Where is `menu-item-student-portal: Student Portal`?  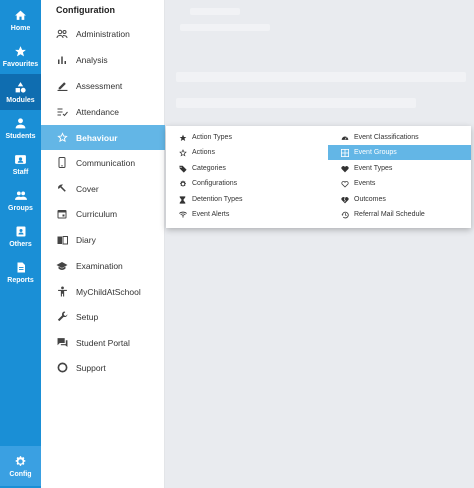
menu-item-student-portal: Student Portal is located at coordinates (103, 342).